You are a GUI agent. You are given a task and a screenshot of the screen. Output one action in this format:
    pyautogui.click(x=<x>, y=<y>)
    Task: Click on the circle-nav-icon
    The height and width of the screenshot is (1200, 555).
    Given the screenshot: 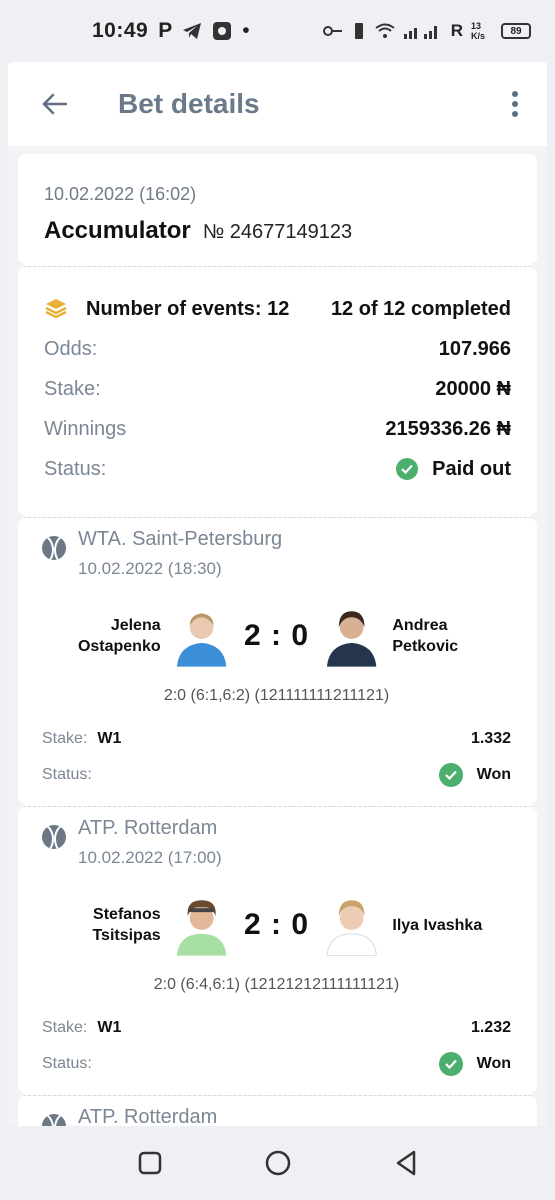 What is the action you would take?
    pyautogui.click(x=277, y=1163)
    